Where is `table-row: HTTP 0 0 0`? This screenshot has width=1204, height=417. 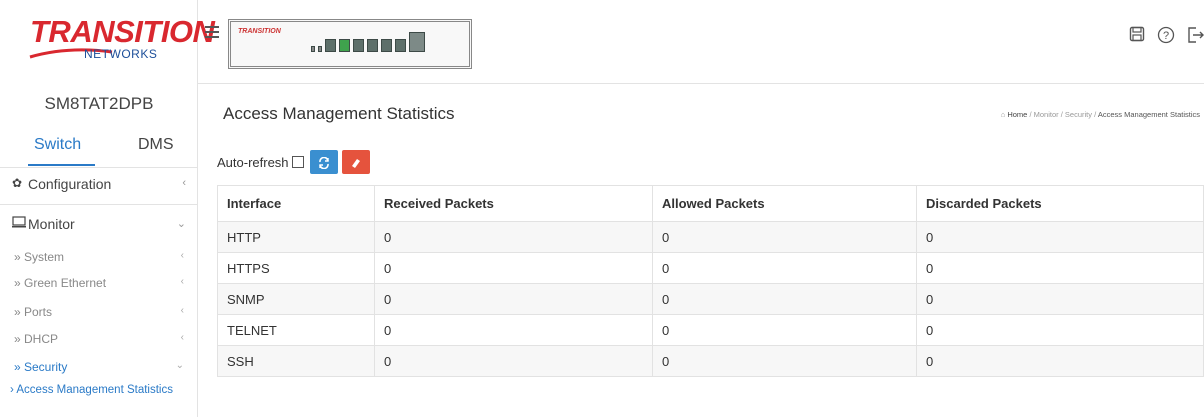 table-row: HTTP 0 0 0 is located at coordinates (710, 237).